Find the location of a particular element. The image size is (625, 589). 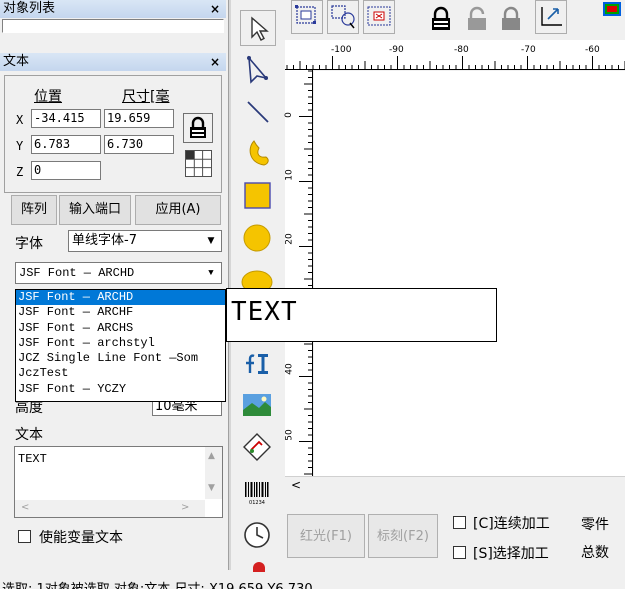

font-type-value: 单线字体-7 is located at coordinates (104, 240).